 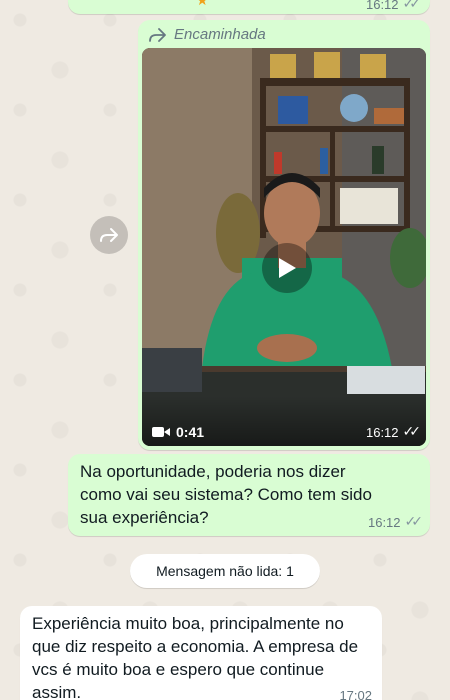 I want to click on play-button, so click(x=287, y=268).